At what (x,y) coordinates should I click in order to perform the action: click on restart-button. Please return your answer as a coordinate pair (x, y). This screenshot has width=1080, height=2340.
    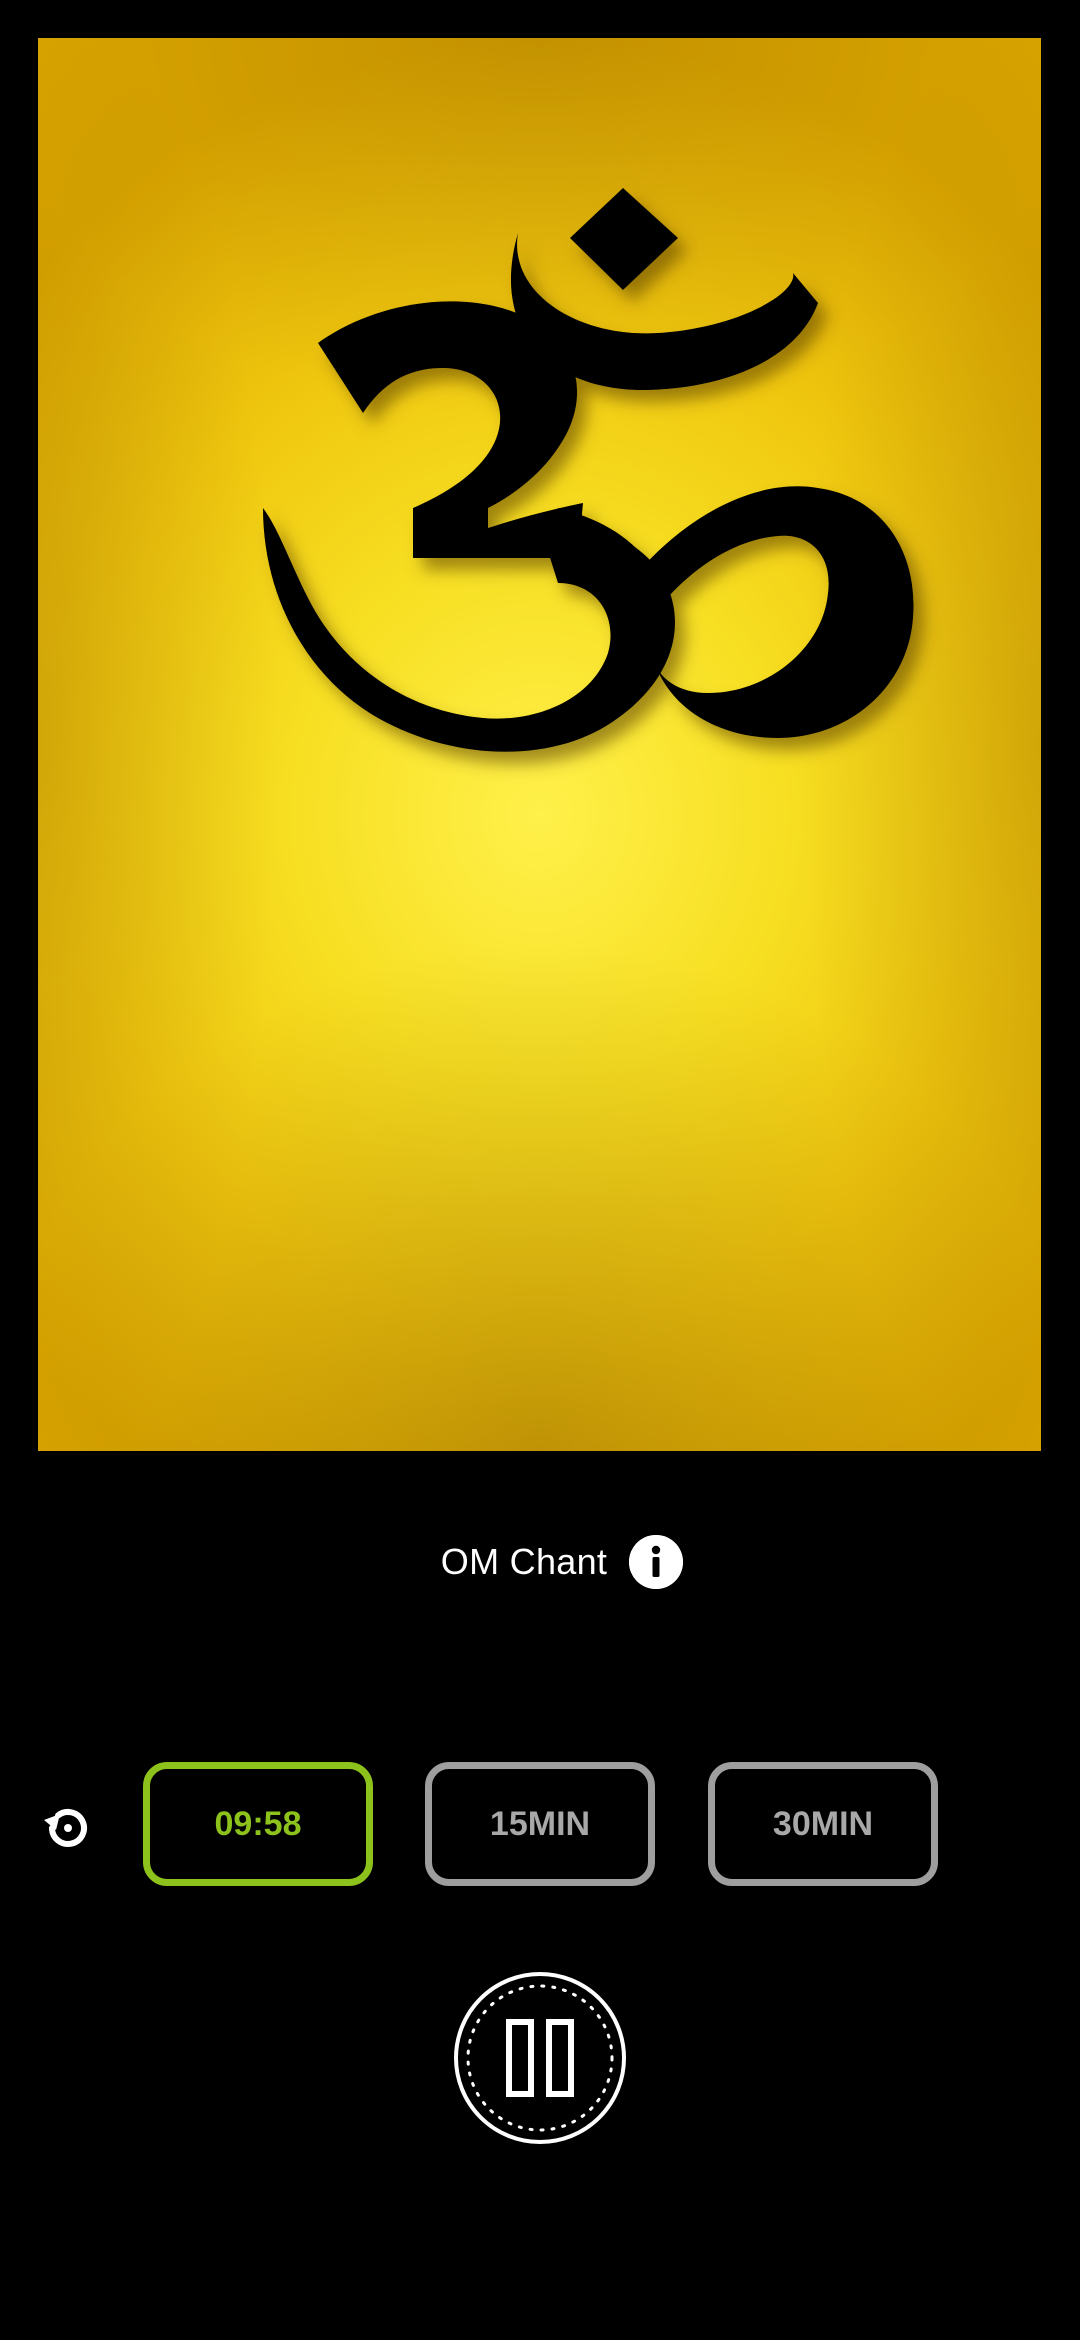
    Looking at the image, I should click on (68, 1828).